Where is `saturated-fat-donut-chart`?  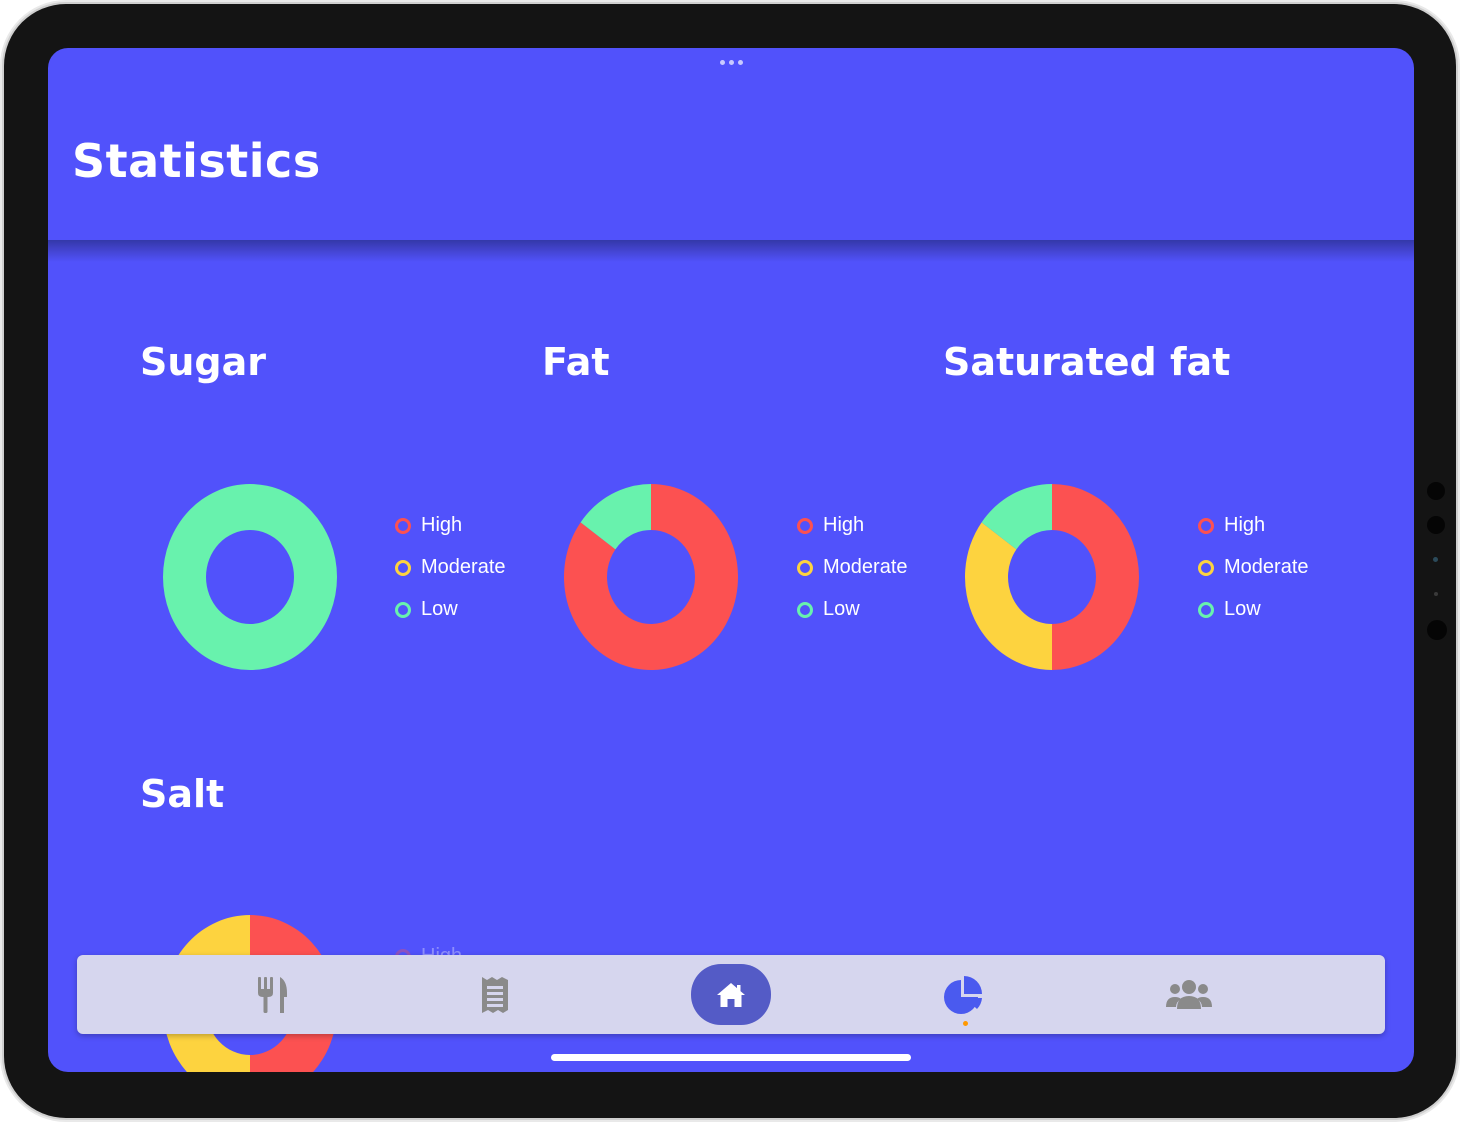
saturated-fat-donut-chart is located at coordinates (1052, 577).